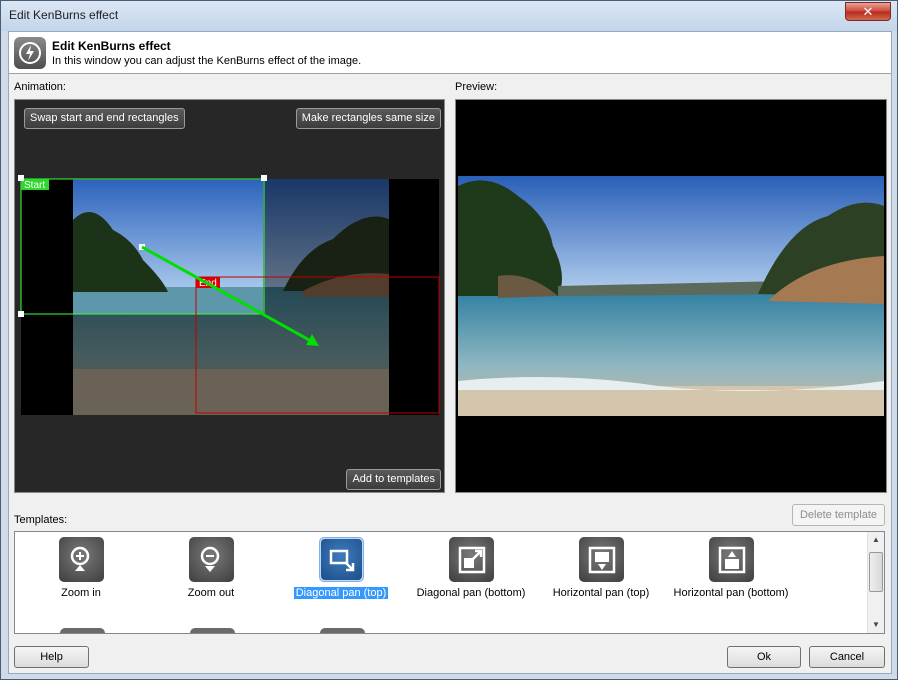 The width and height of the screenshot is (898, 680). I want to click on template-horizontal-pan-top: Horizontal pan (top), so click(601, 571).